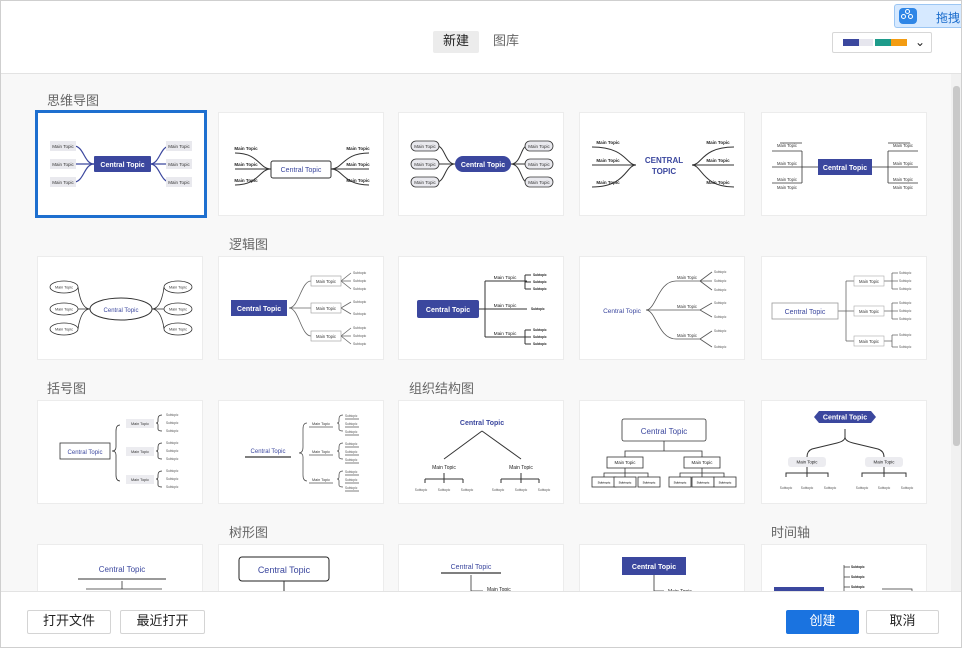 This screenshot has height=648, width=962. Describe the element at coordinates (902, 622) in the screenshot. I see `cancel-button: 取消` at that location.